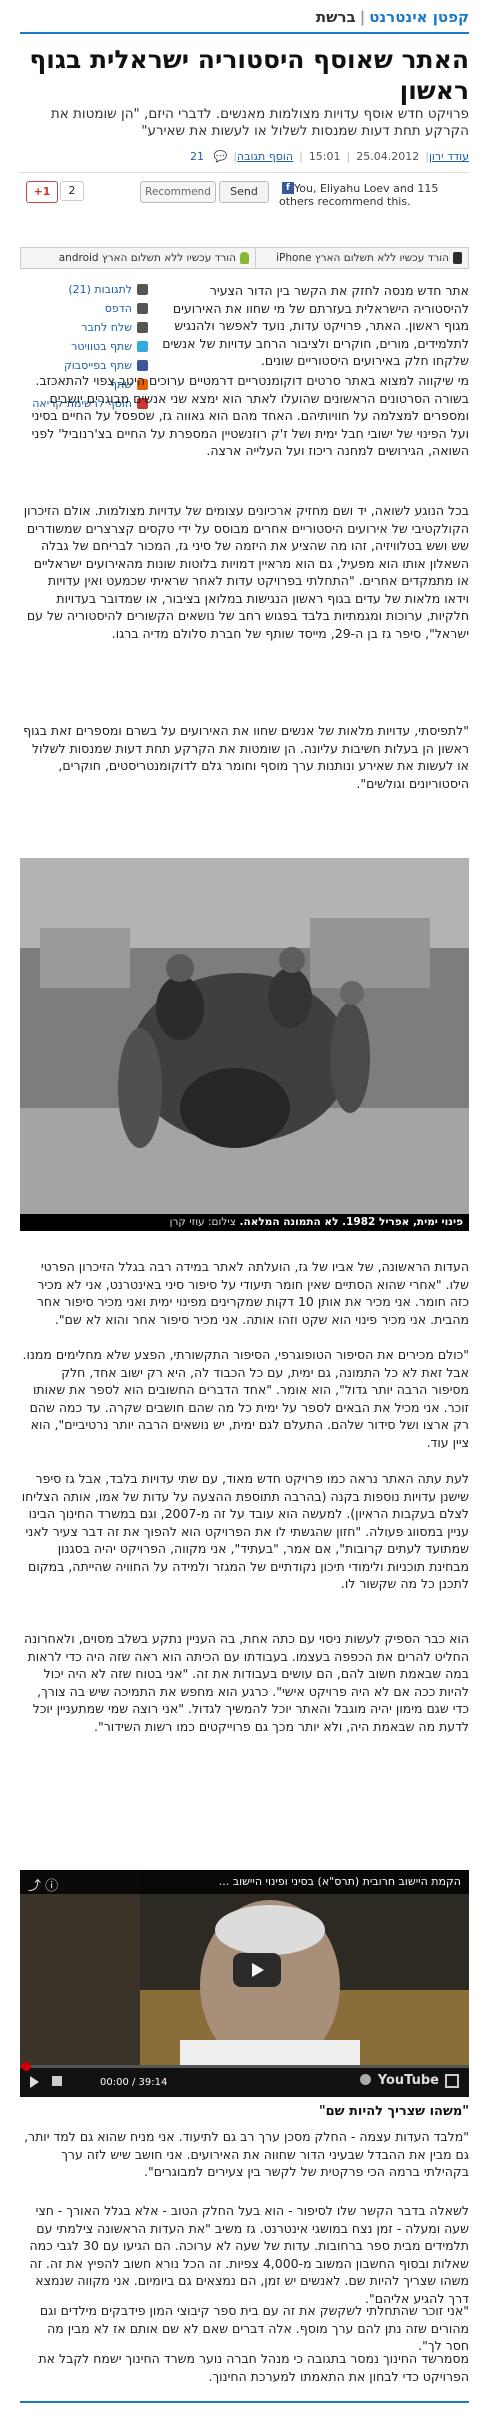 This screenshot has width=489, height=2426. I want to click on comment-icon, so click(142, 289).